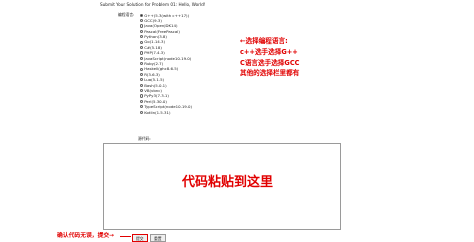  What do you see at coordinates (144, 138) in the screenshot?
I see `code-label: 源代码:` at bounding box center [144, 138].